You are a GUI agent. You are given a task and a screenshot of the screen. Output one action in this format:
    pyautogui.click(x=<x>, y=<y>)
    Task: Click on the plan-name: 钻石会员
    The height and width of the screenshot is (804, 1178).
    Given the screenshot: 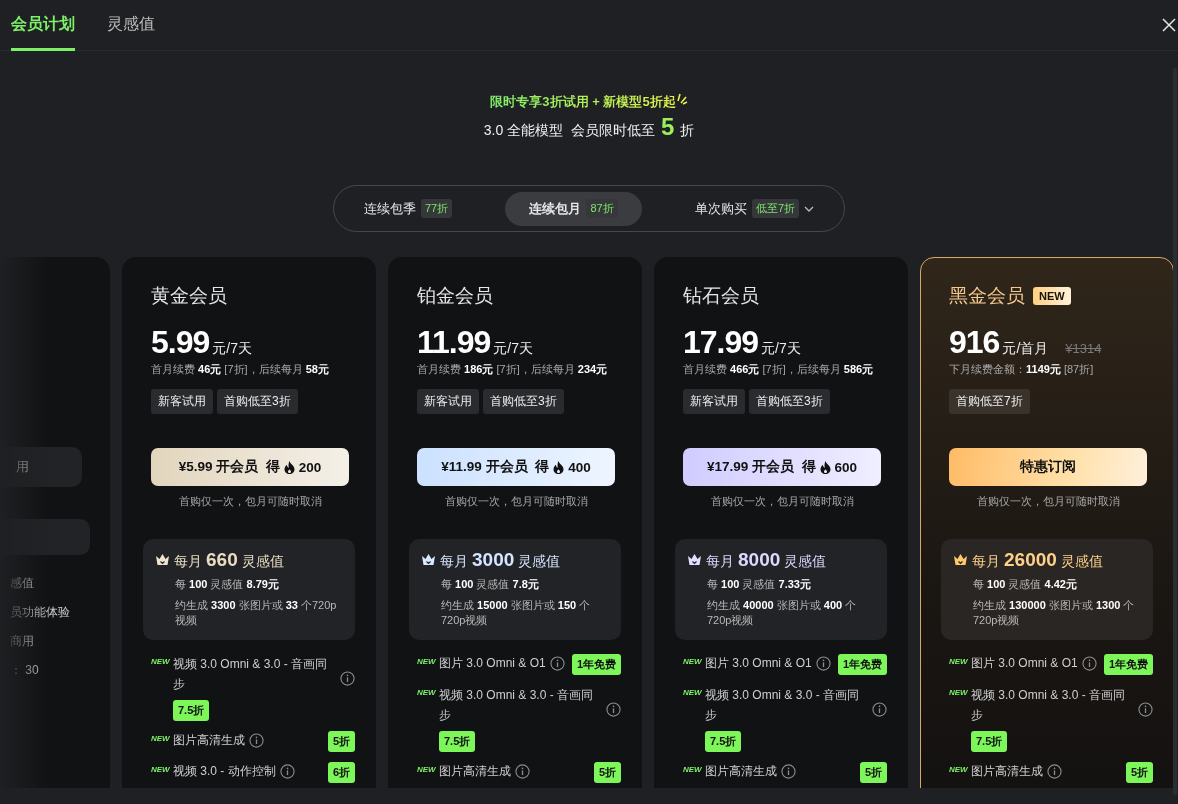 What is the action you would take?
    pyautogui.click(x=721, y=296)
    